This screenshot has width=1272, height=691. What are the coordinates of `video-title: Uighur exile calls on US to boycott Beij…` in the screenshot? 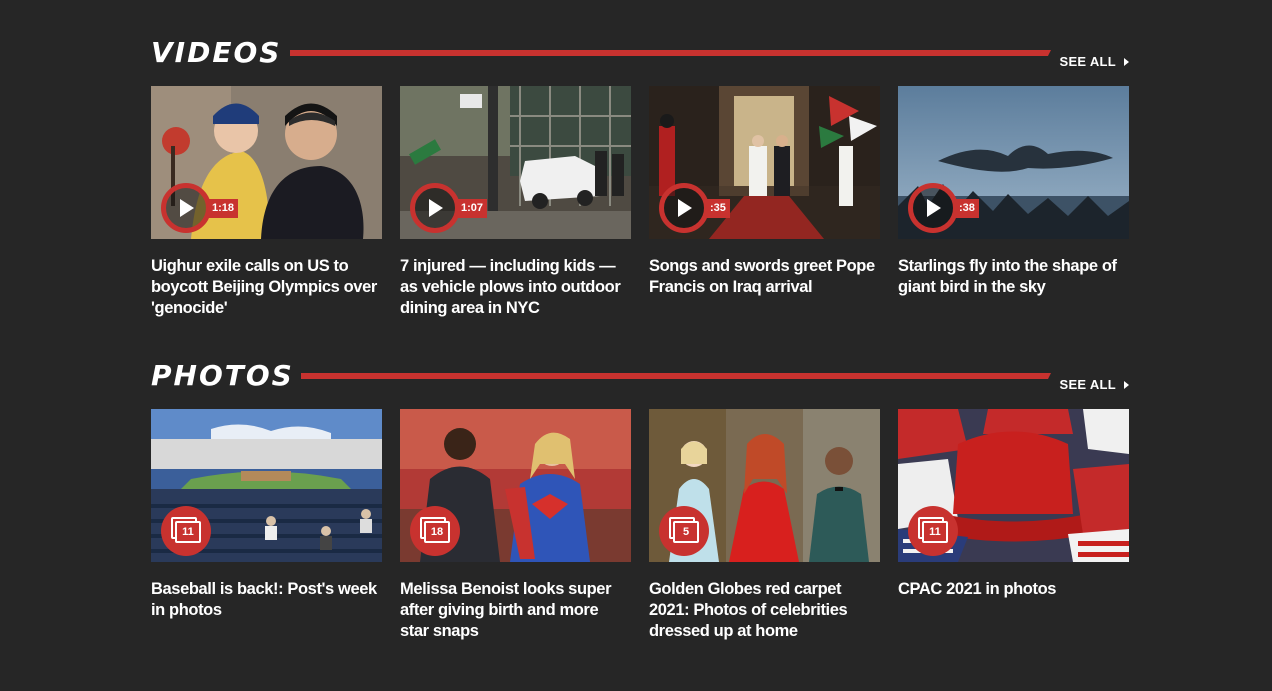 It's located at (266, 287).